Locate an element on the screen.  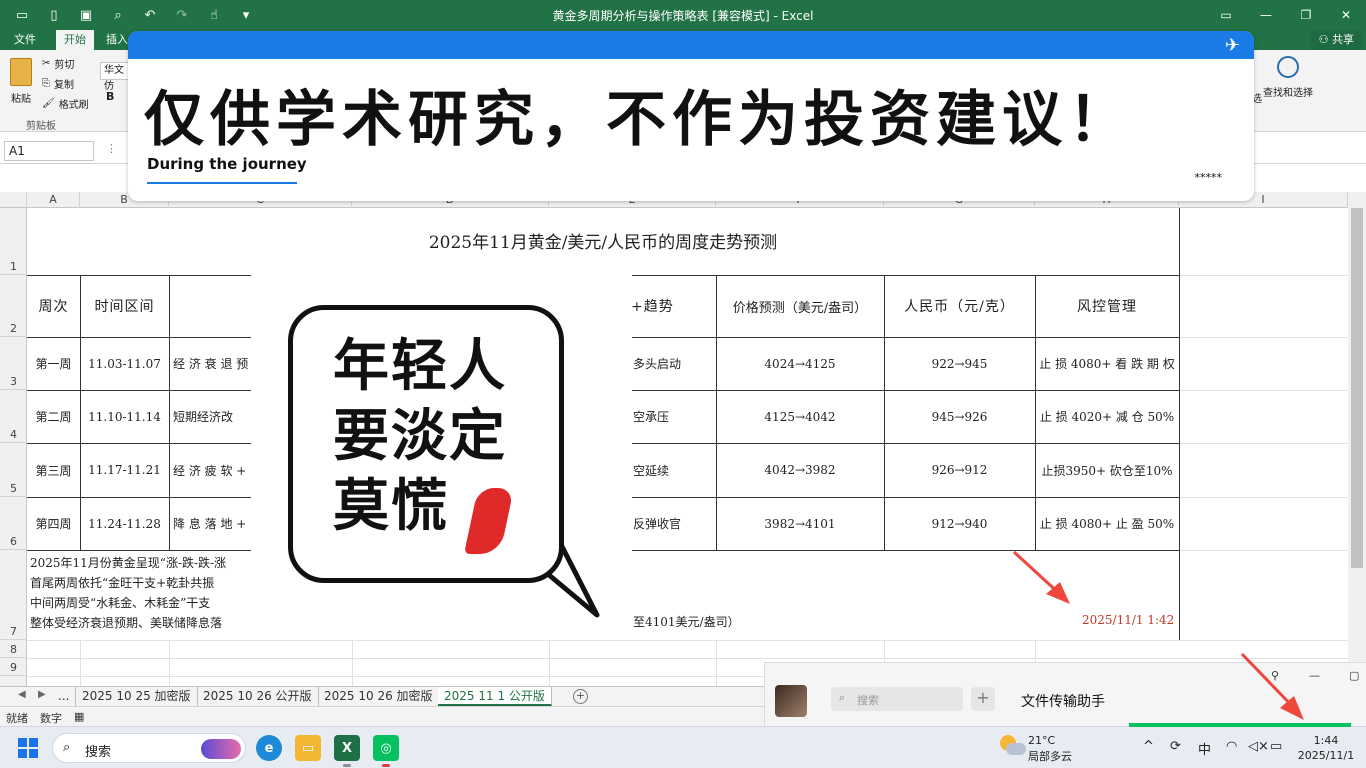
prev-sheet-icon: ◀ is located at coordinates (22, 694).